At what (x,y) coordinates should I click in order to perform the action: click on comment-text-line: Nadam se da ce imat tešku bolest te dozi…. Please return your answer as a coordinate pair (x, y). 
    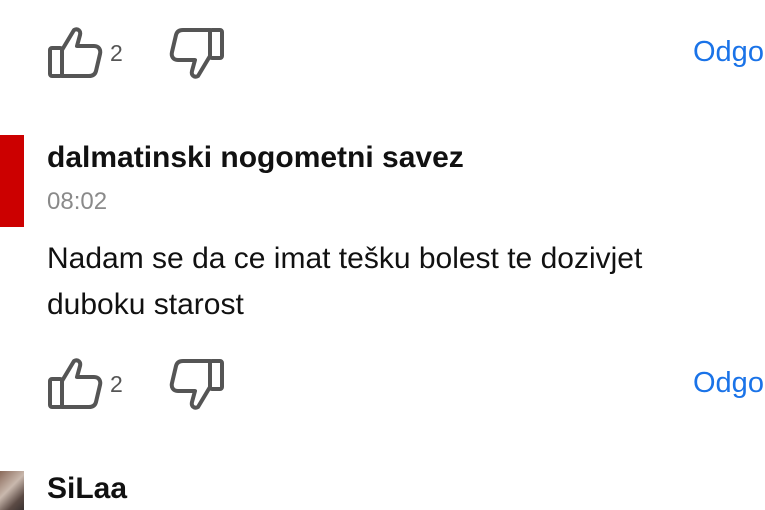
    Looking at the image, I should click on (345, 258).